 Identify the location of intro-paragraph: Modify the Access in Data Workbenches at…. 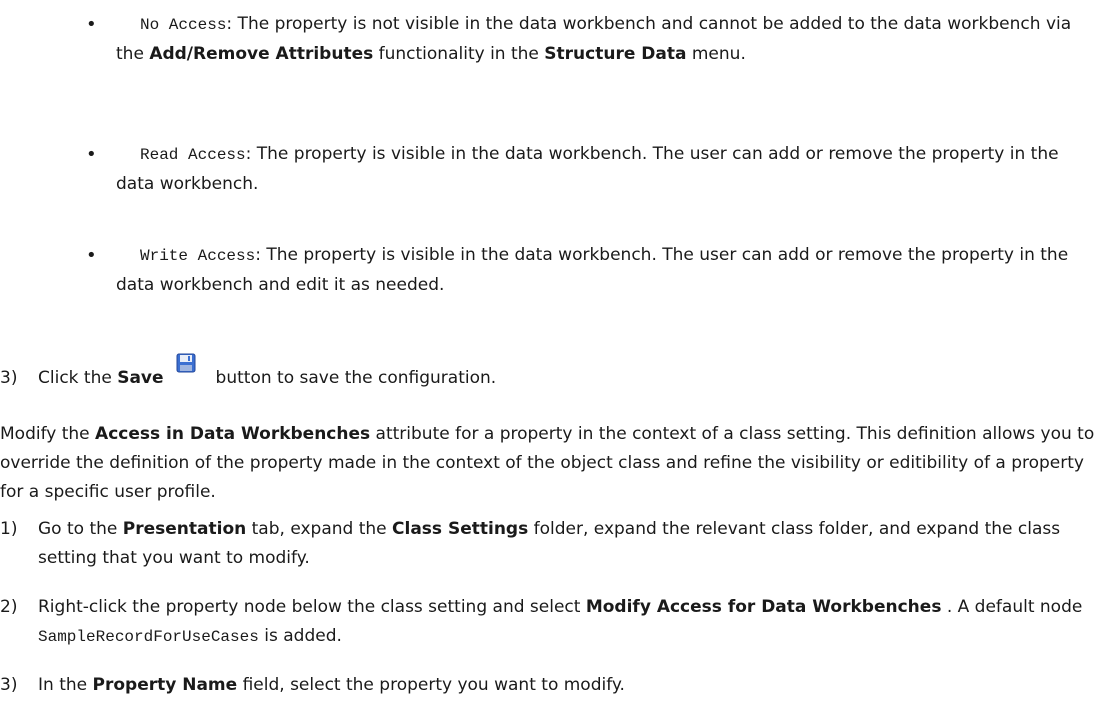
(547, 463).